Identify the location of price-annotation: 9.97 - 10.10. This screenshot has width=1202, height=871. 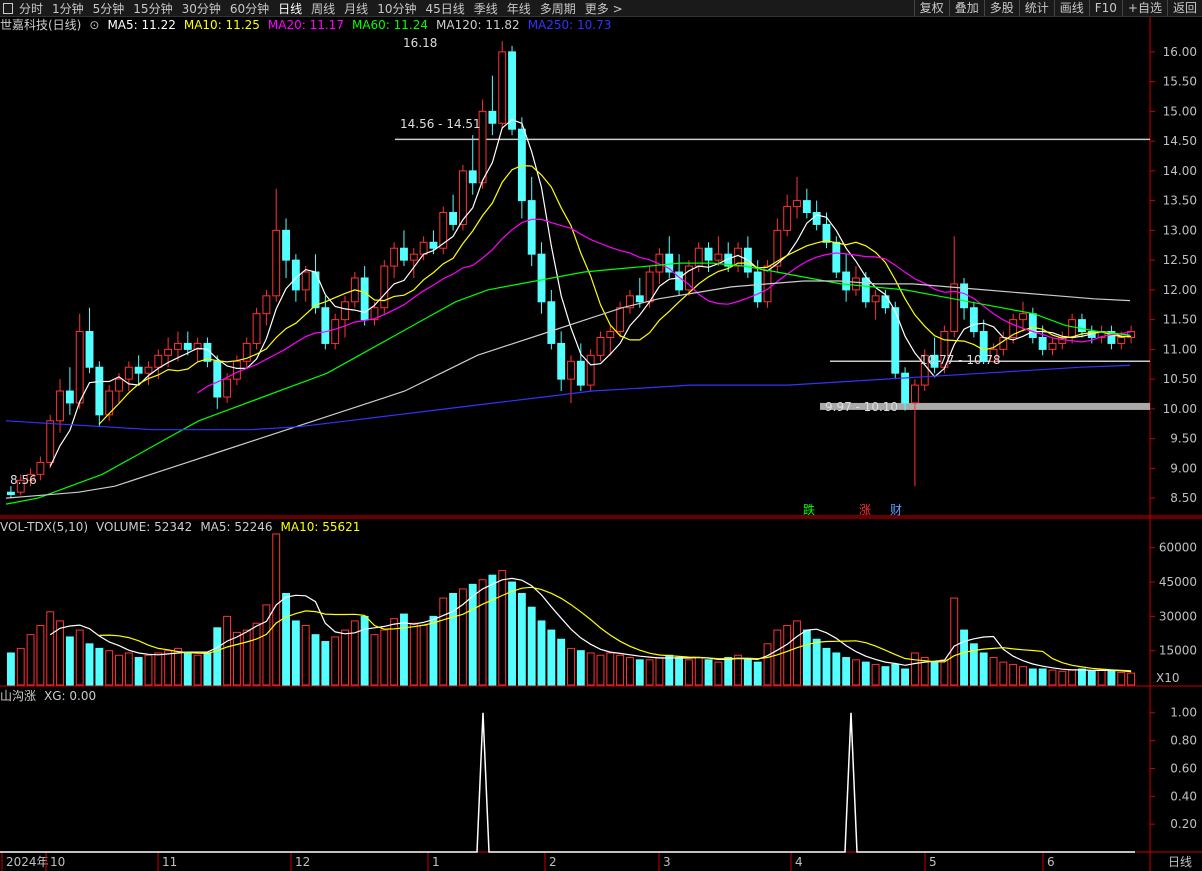
(861, 407).